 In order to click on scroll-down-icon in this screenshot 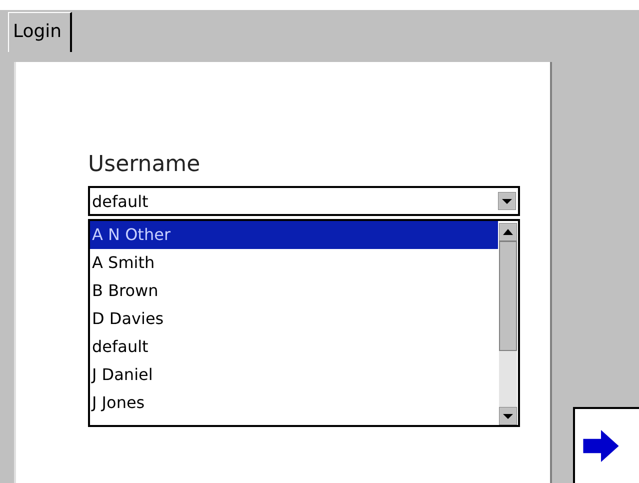, I will do `click(508, 416)`.